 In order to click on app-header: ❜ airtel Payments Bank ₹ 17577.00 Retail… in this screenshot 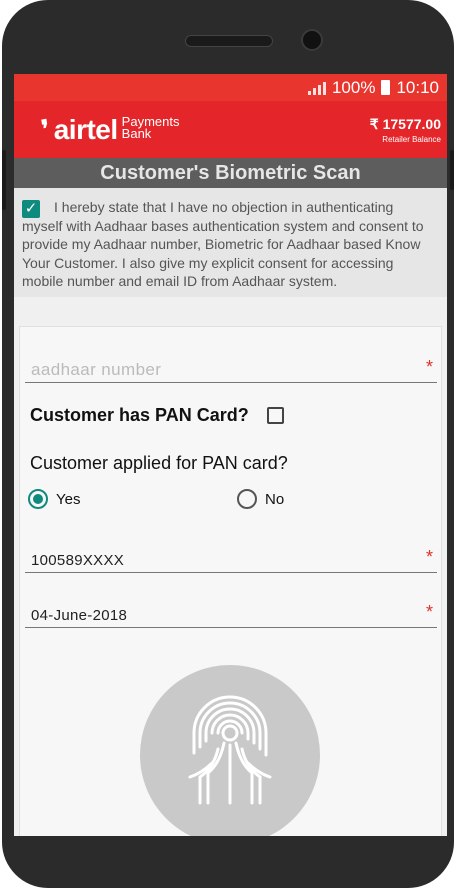, I will do `click(230, 129)`.